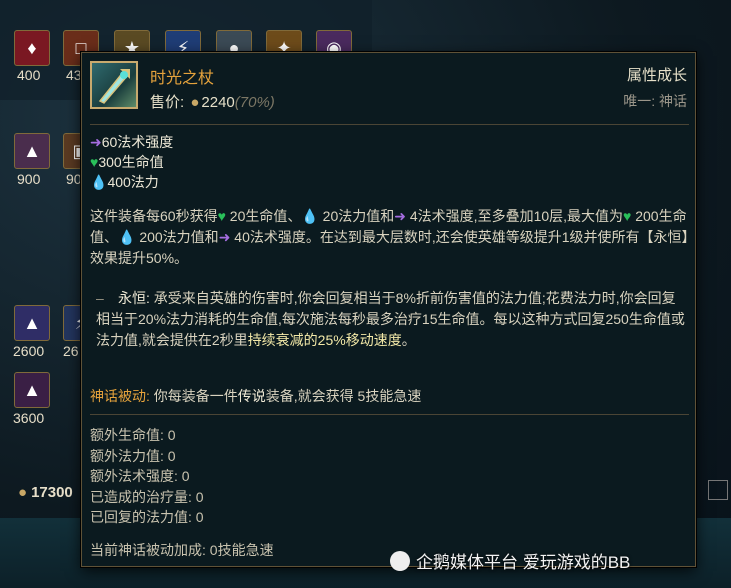 This screenshot has width=731, height=588. I want to click on shop-item-price: 900, so click(29, 179).